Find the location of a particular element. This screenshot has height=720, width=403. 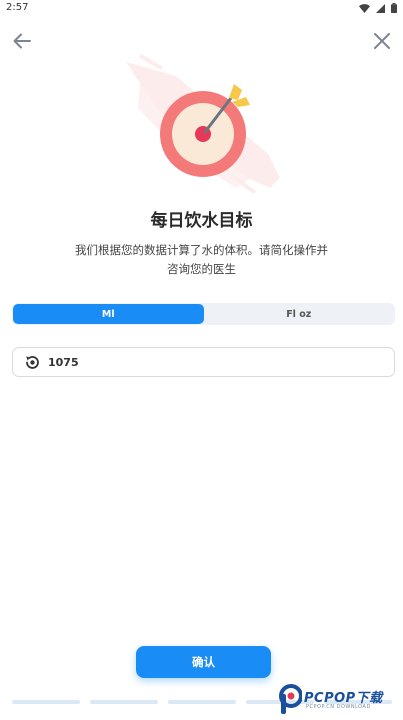

signal-icon is located at coordinates (380, 8).